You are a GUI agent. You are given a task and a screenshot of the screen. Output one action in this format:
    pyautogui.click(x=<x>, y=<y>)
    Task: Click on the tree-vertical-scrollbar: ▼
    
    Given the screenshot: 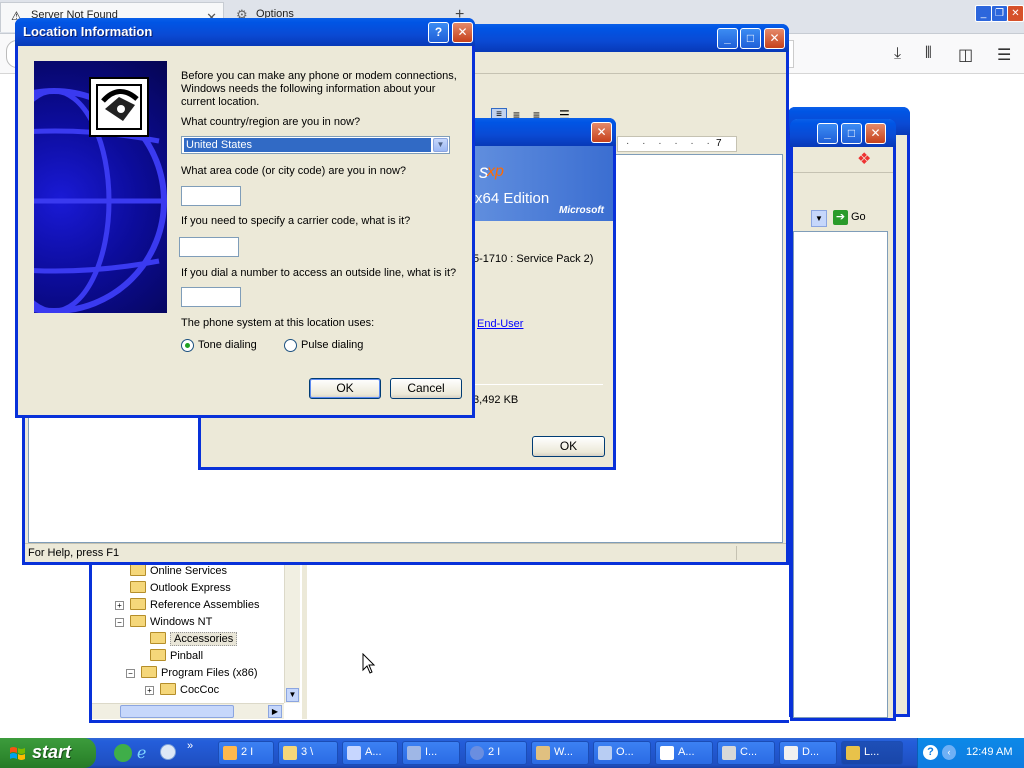 What is the action you would take?
    pyautogui.click(x=292, y=633)
    